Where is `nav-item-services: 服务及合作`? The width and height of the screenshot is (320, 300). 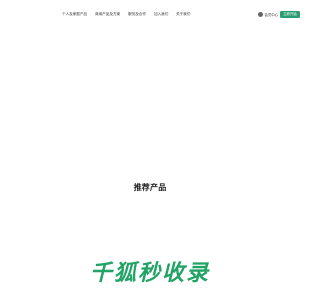 nav-item-services: 服务及合作 is located at coordinates (137, 14).